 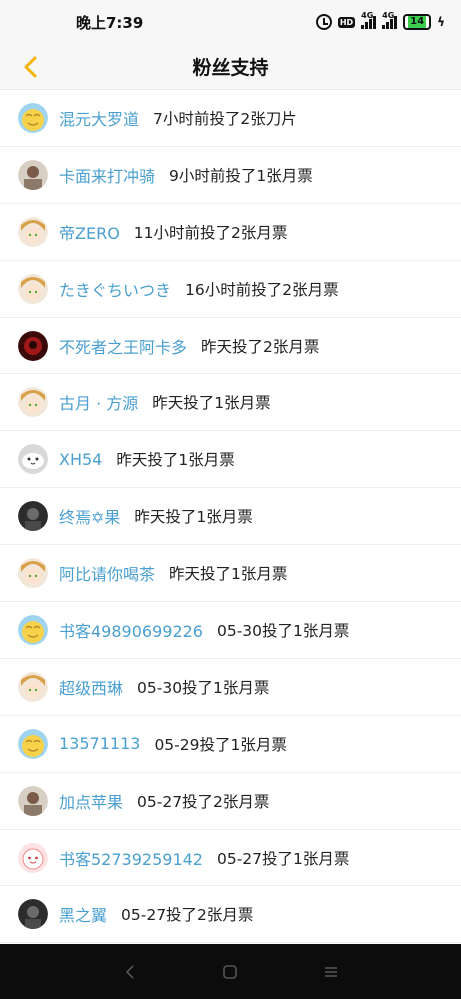 What do you see at coordinates (323, 22) in the screenshot?
I see `alarm-icon` at bounding box center [323, 22].